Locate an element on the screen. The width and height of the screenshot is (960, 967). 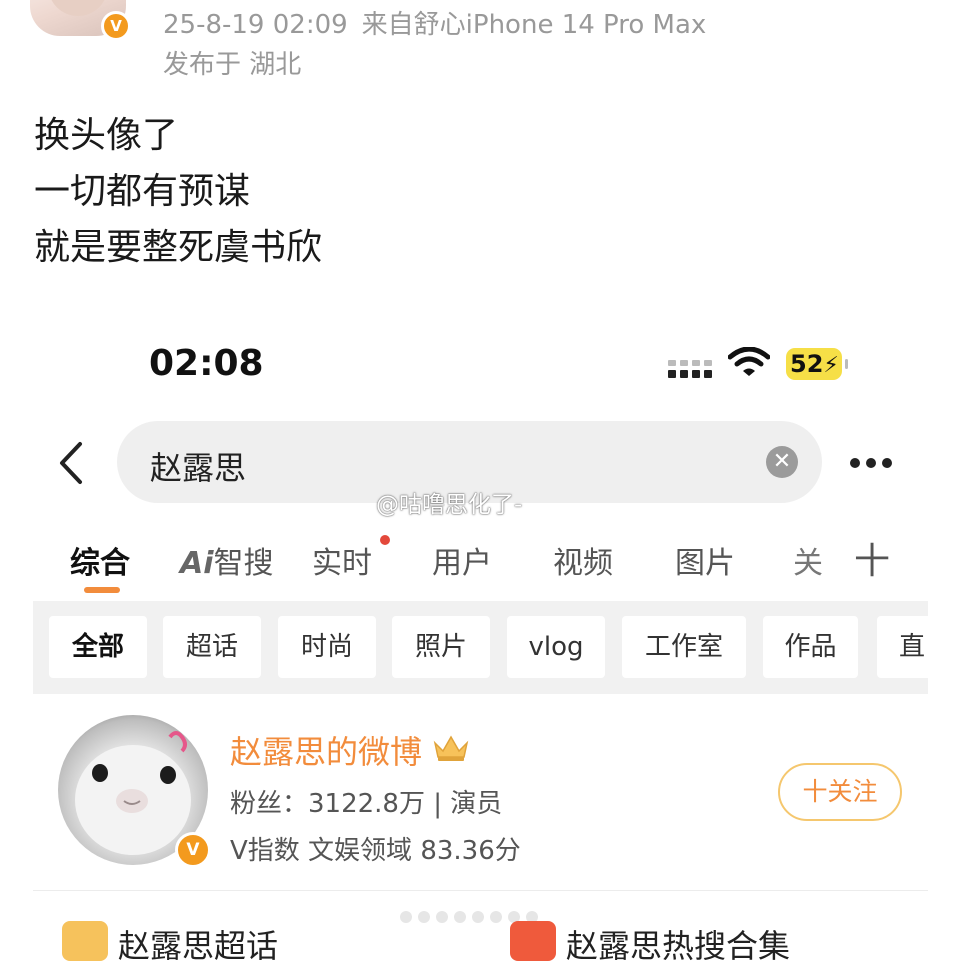
tab-images: 图片 is located at coordinates (705, 560).